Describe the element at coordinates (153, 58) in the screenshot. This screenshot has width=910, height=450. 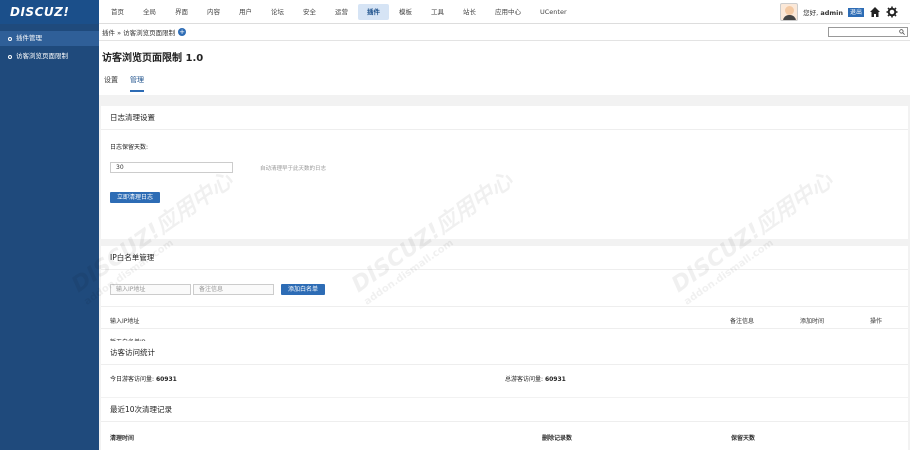
I see `page-title: 访客浏览页面限制 1.0` at that location.